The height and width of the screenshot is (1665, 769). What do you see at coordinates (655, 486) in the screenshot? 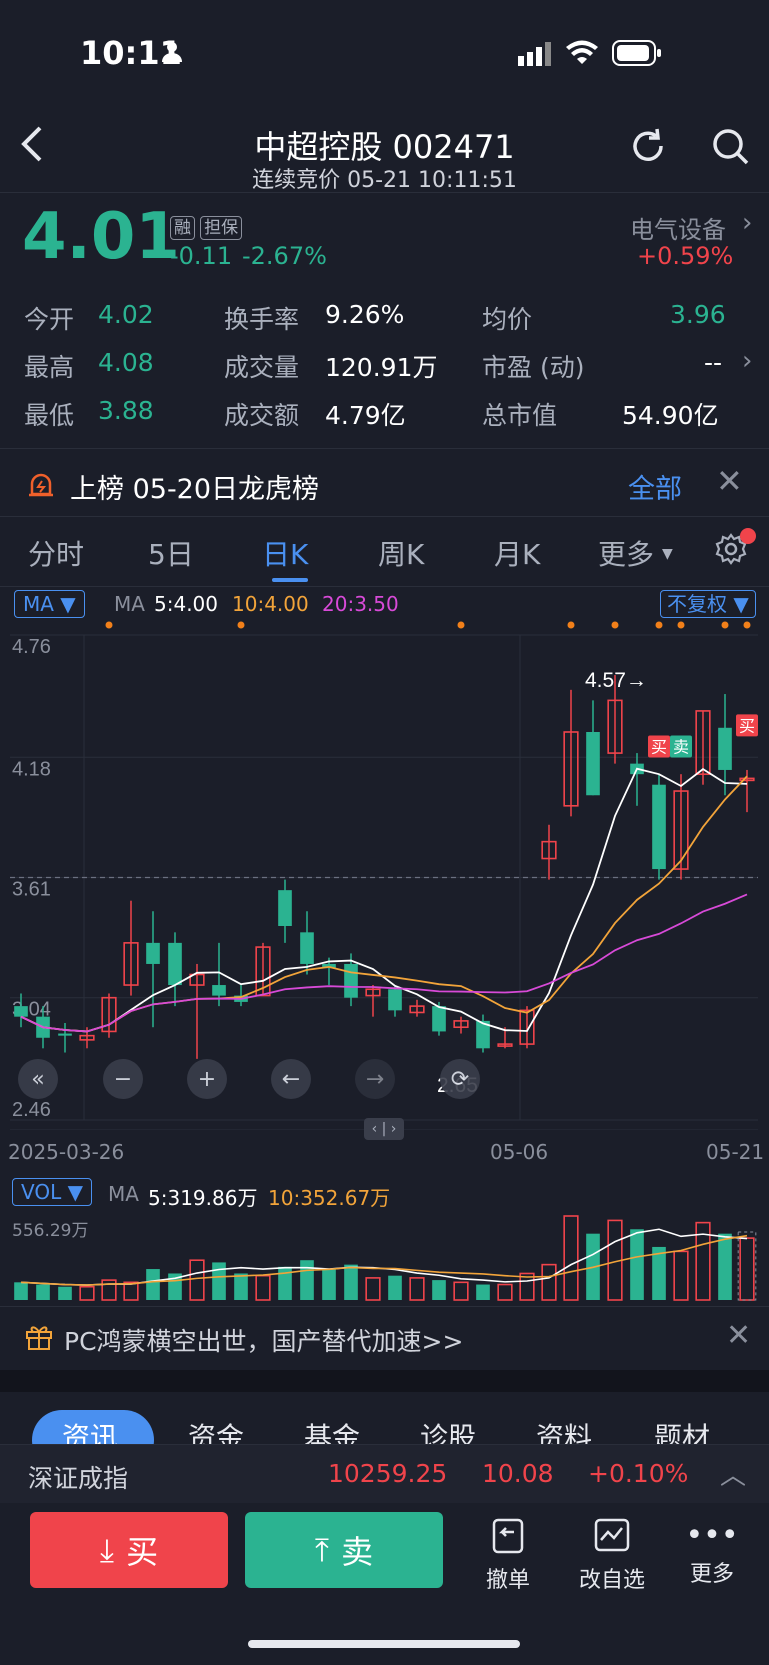
I see `notice-all-link: 全部` at bounding box center [655, 486].